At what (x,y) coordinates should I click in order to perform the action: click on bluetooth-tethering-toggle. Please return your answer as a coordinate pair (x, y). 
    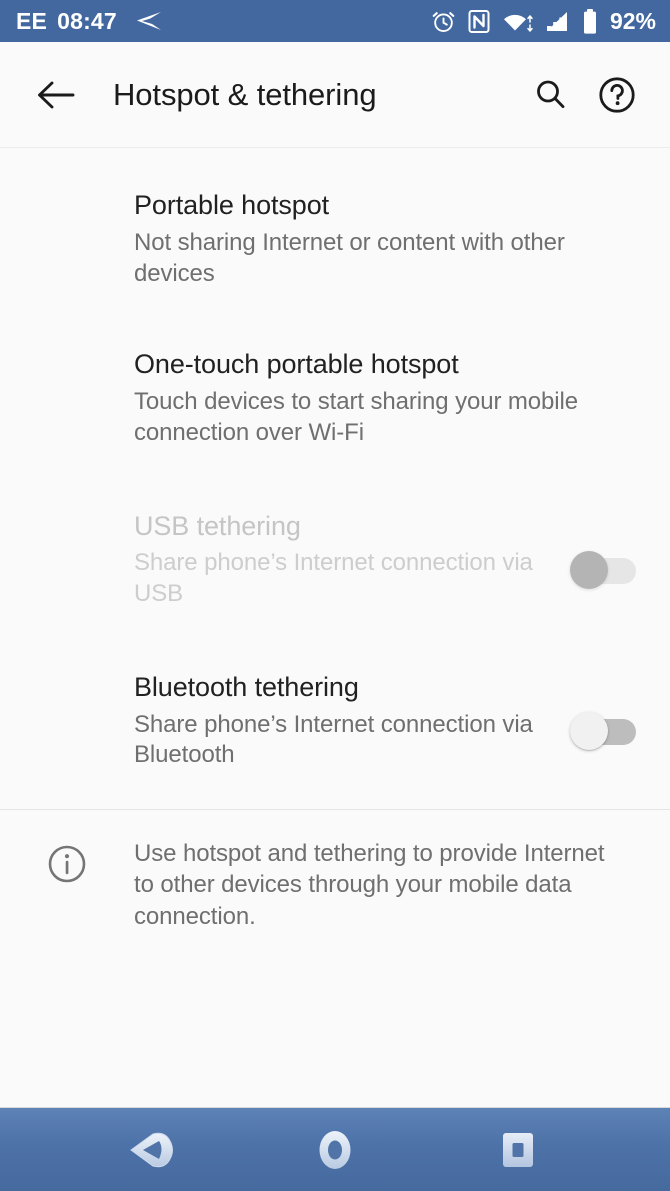
    Looking at the image, I should click on (603, 730).